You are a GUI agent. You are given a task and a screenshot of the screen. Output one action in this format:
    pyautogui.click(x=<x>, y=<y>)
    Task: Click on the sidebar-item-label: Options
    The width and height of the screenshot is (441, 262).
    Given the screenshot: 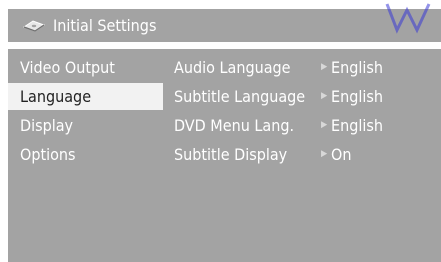 What is the action you would take?
    pyautogui.click(x=48, y=154)
    